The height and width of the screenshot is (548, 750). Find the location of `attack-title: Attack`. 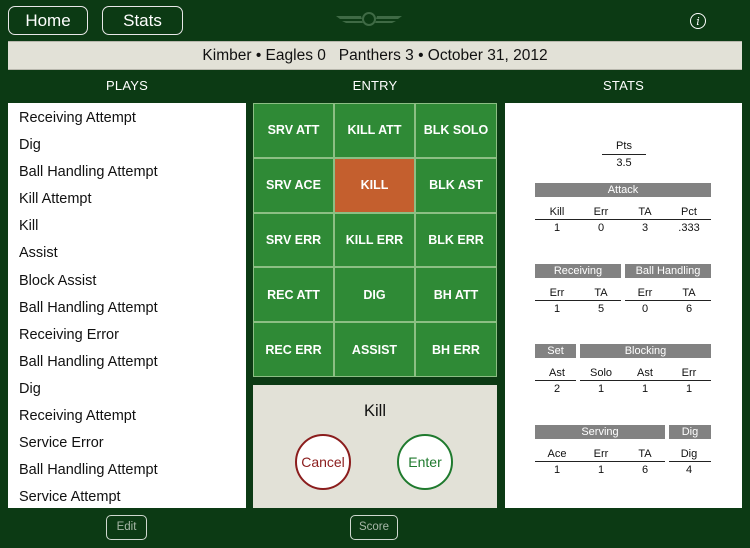

attack-title: Attack is located at coordinates (623, 190).